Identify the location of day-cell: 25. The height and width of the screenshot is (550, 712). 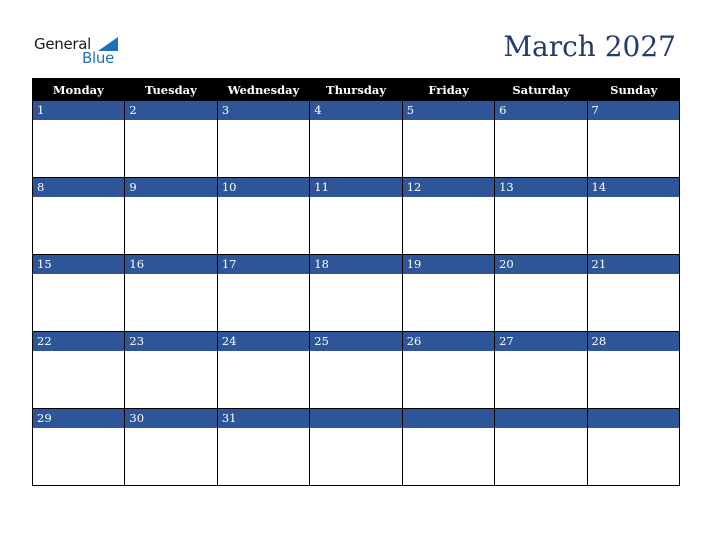
(355, 370).